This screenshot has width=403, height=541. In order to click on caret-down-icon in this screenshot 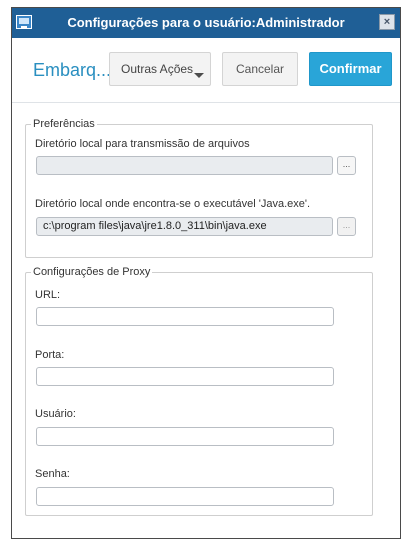, I will do `click(199, 75)`.